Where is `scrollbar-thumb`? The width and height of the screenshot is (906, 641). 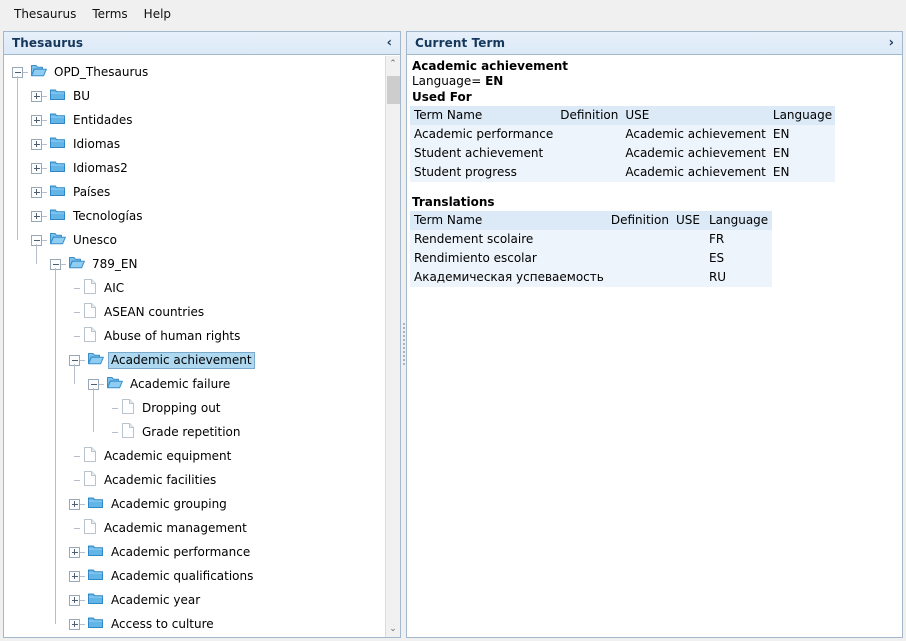 scrollbar-thumb is located at coordinates (393, 90).